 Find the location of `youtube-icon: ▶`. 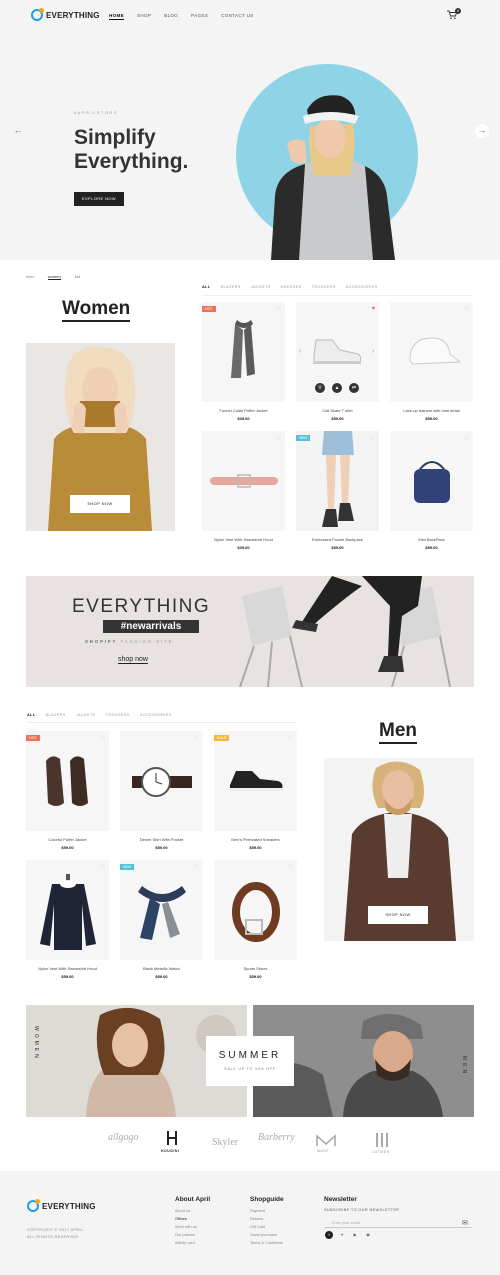

youtube-icon: ▶ is located at coordinates (355, 1235).